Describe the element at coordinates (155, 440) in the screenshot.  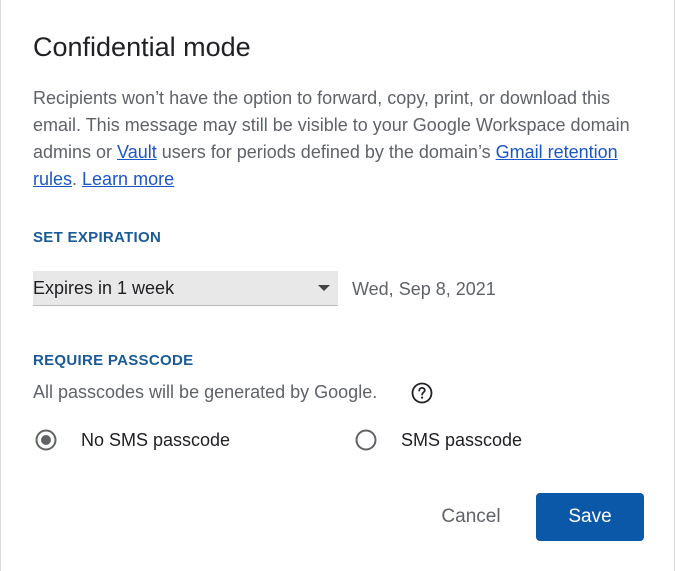
I see `no-sms-passcode-label: No SMS passcode` at that location.